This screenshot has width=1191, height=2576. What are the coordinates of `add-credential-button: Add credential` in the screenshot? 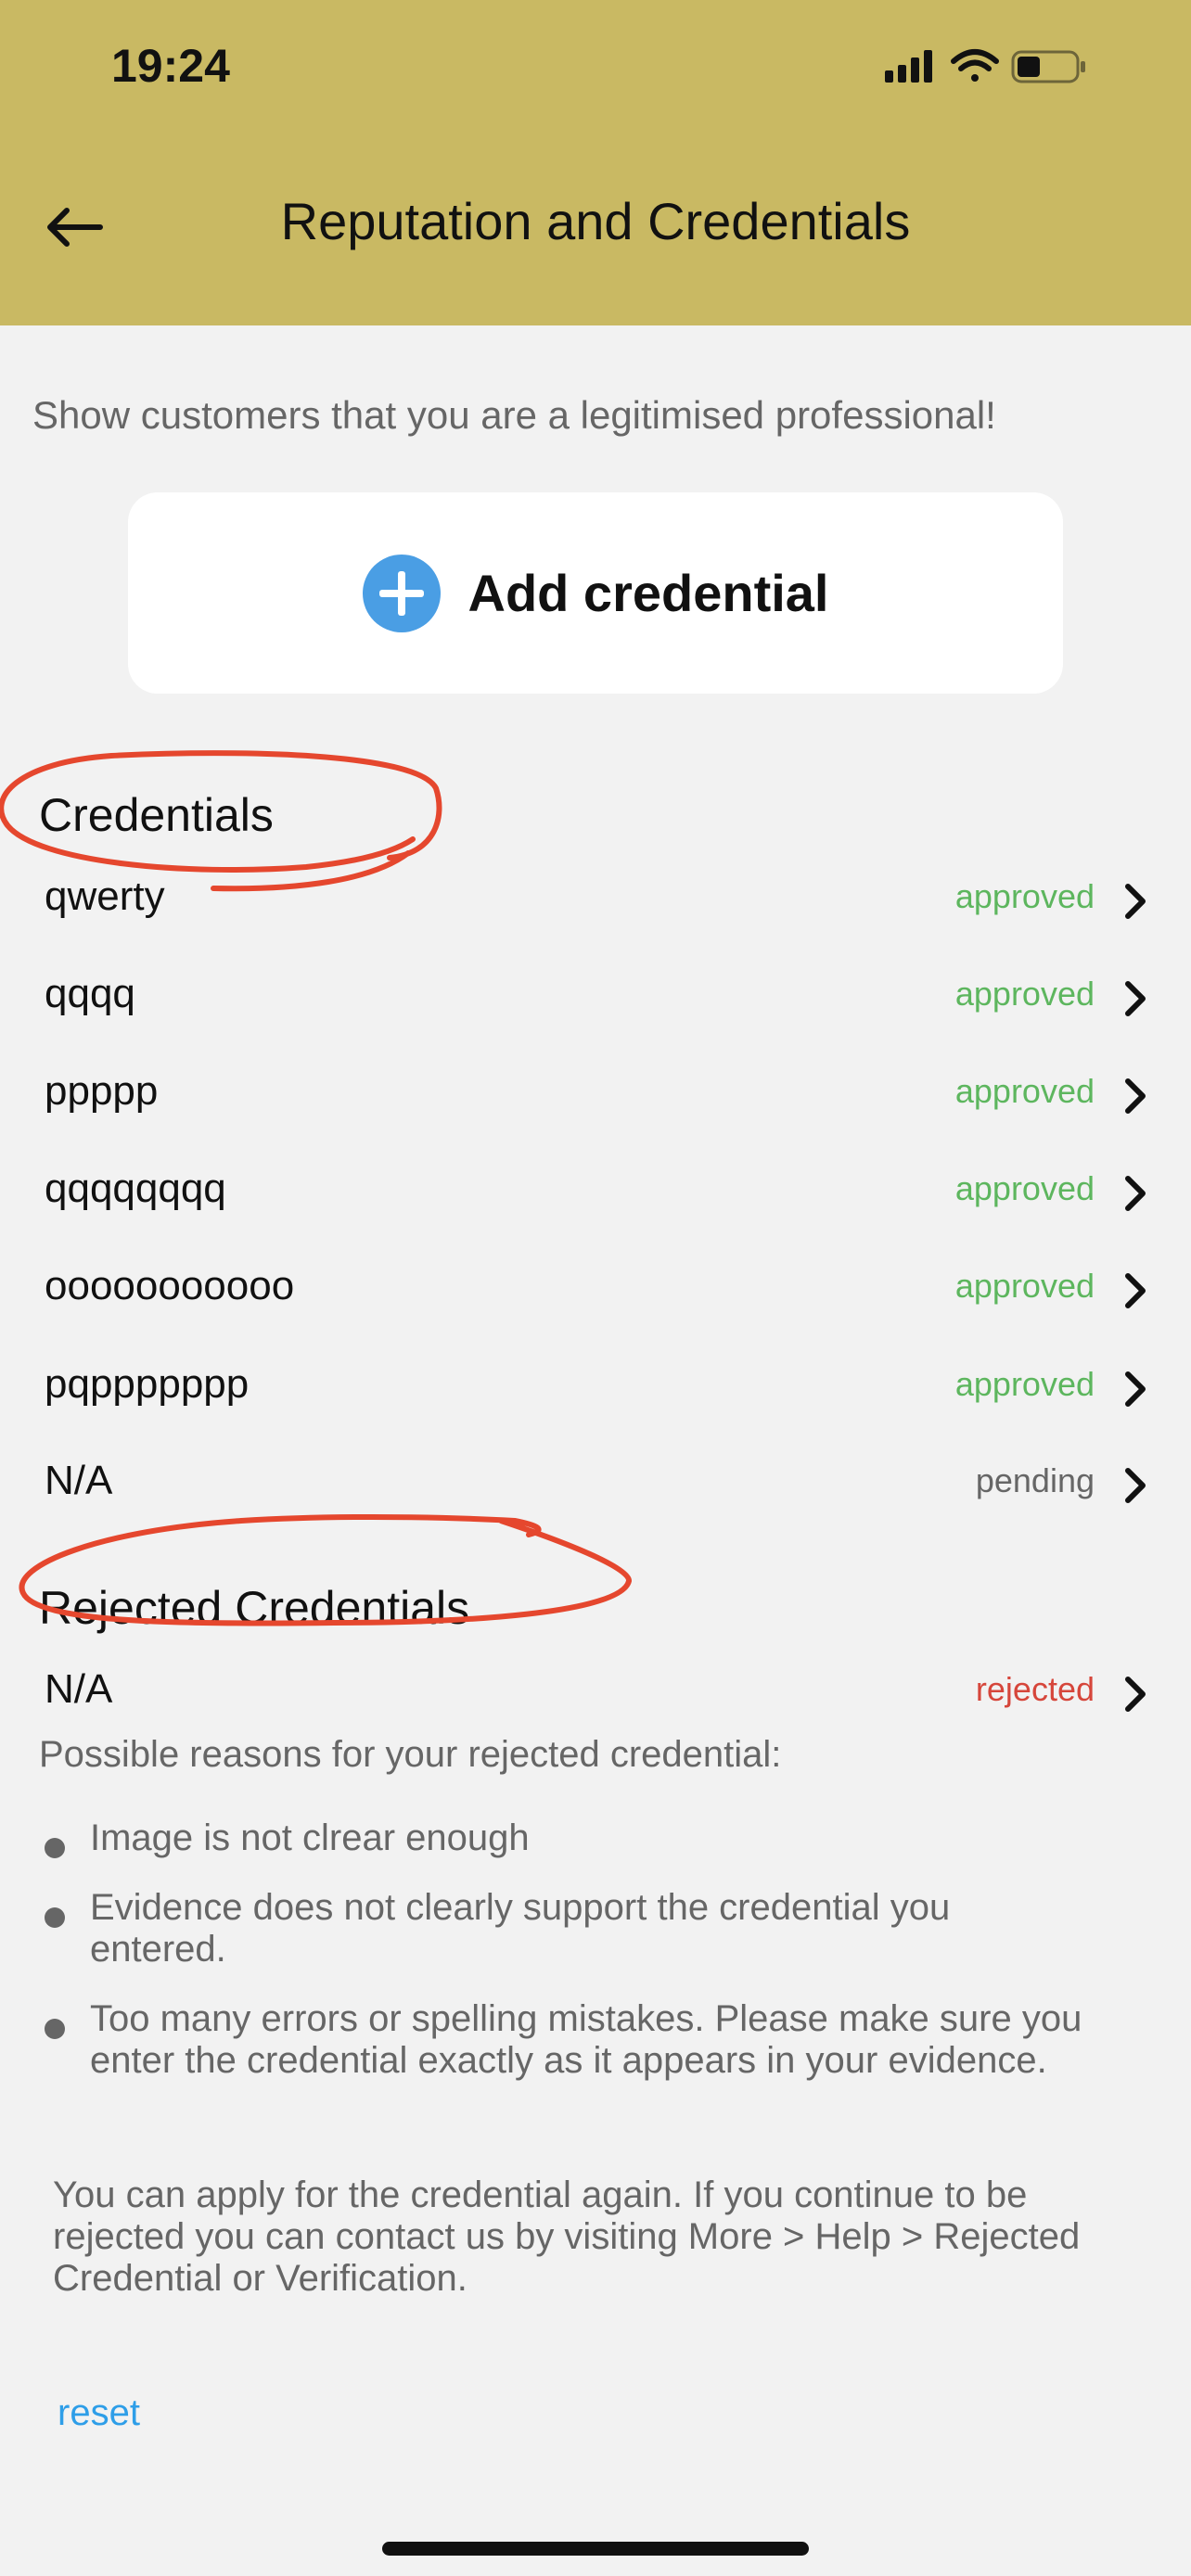 It's located at (595, 593).